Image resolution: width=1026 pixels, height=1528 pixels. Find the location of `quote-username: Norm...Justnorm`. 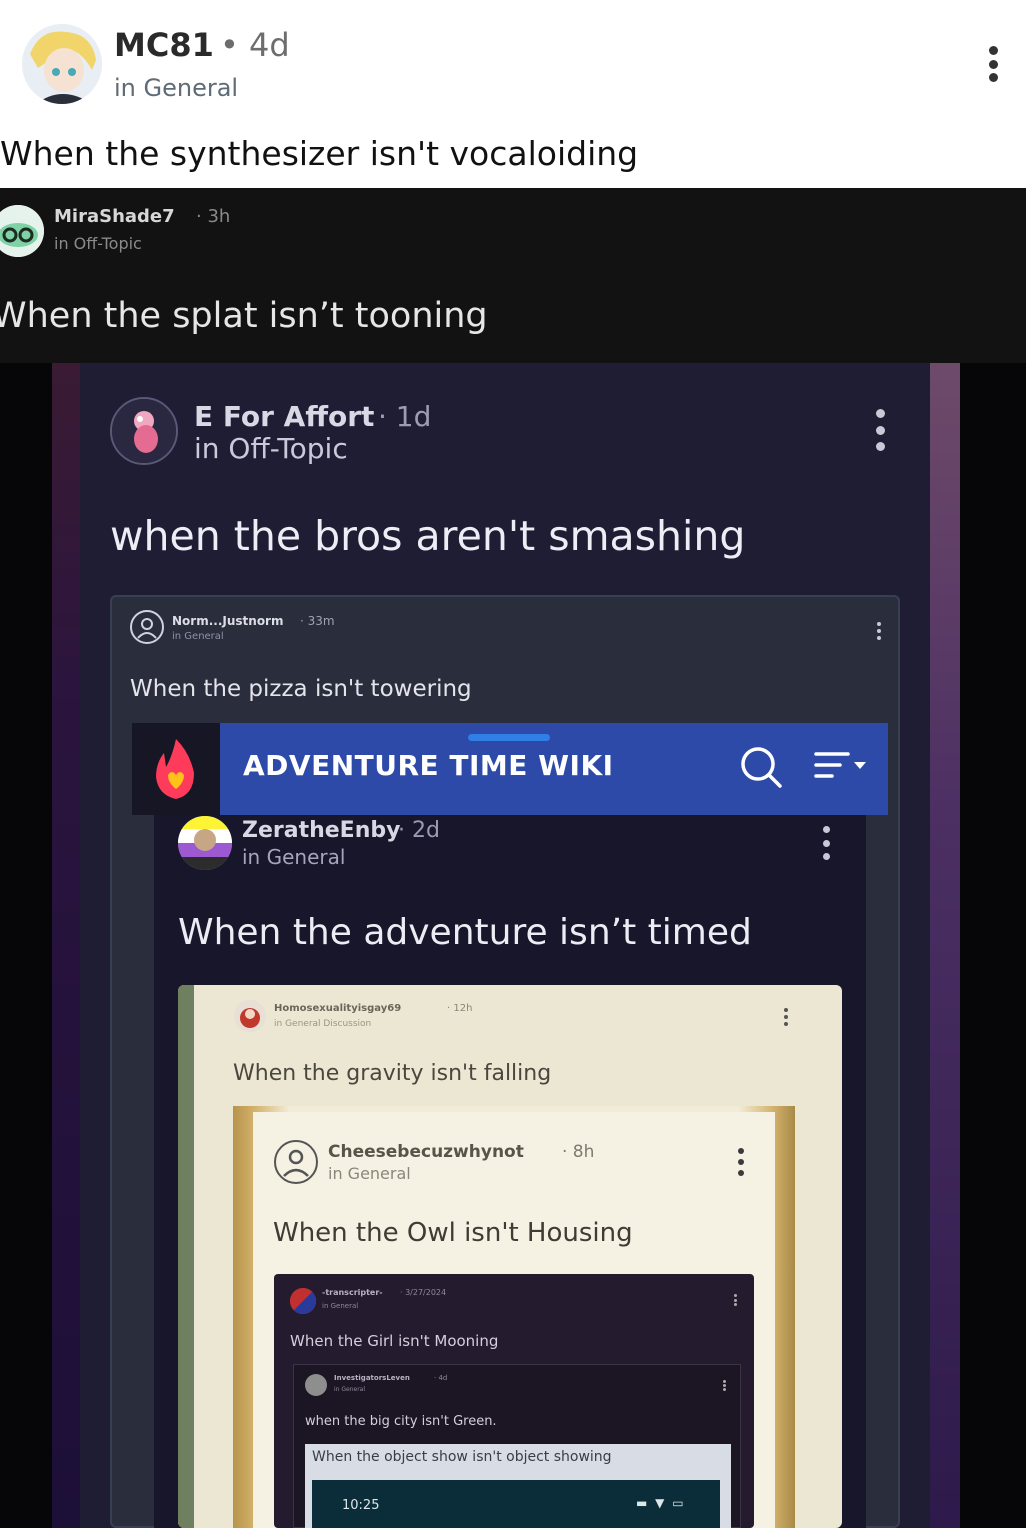

quote-username: Norm...Justnorm is located at coordinates (228, 621).